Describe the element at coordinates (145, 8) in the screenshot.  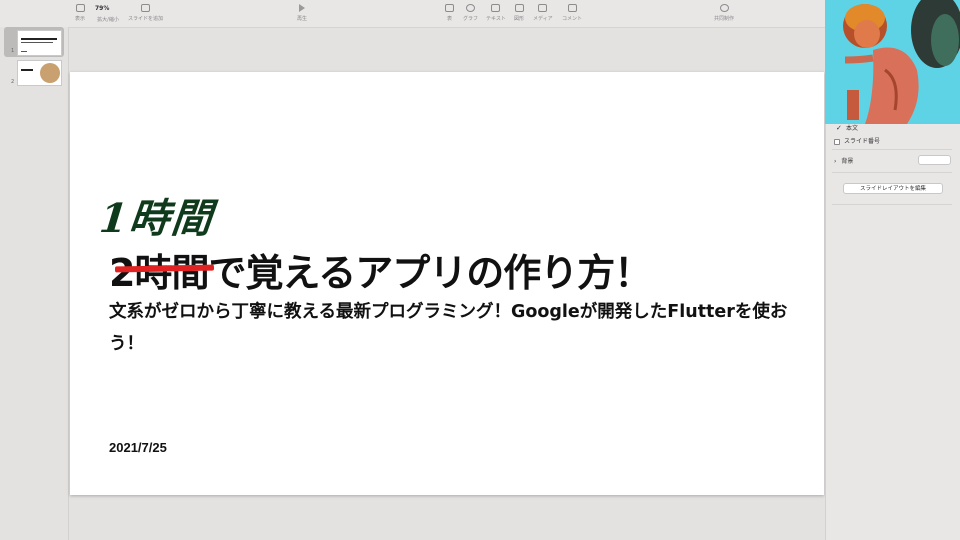
I see `add-slide-icon` at that location.